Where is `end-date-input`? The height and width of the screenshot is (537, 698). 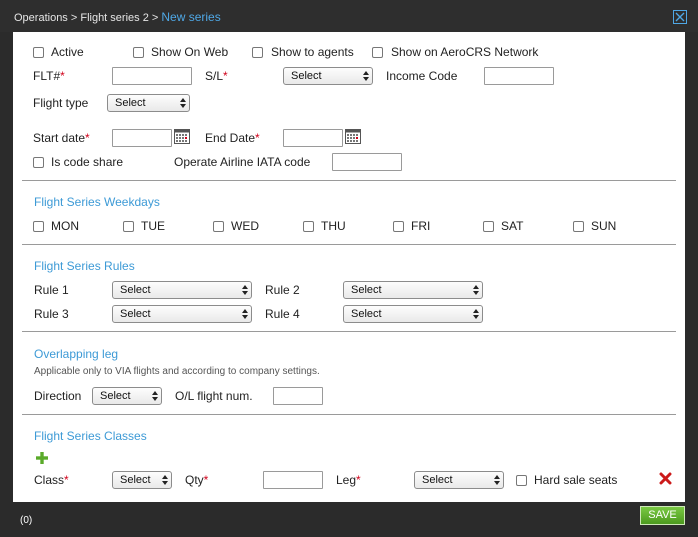 end-date-input is located at coordinates (313, 138).